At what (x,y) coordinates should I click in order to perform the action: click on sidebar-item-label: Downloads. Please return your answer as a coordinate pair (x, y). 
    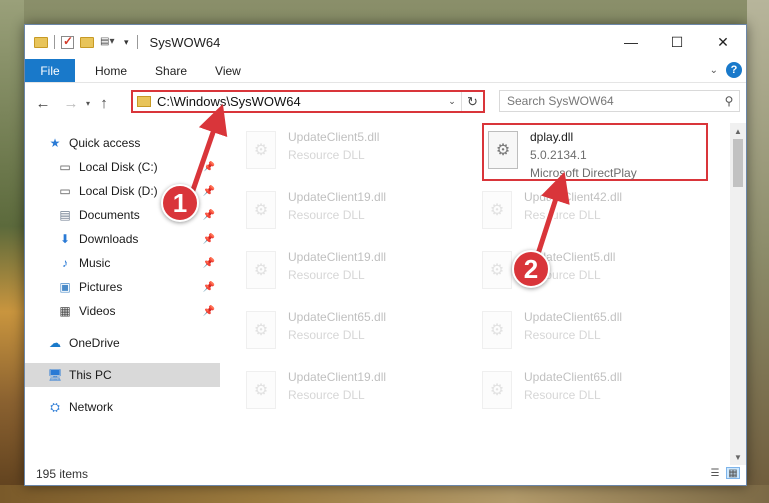
    Looking at the image, I should click on (109, 239).